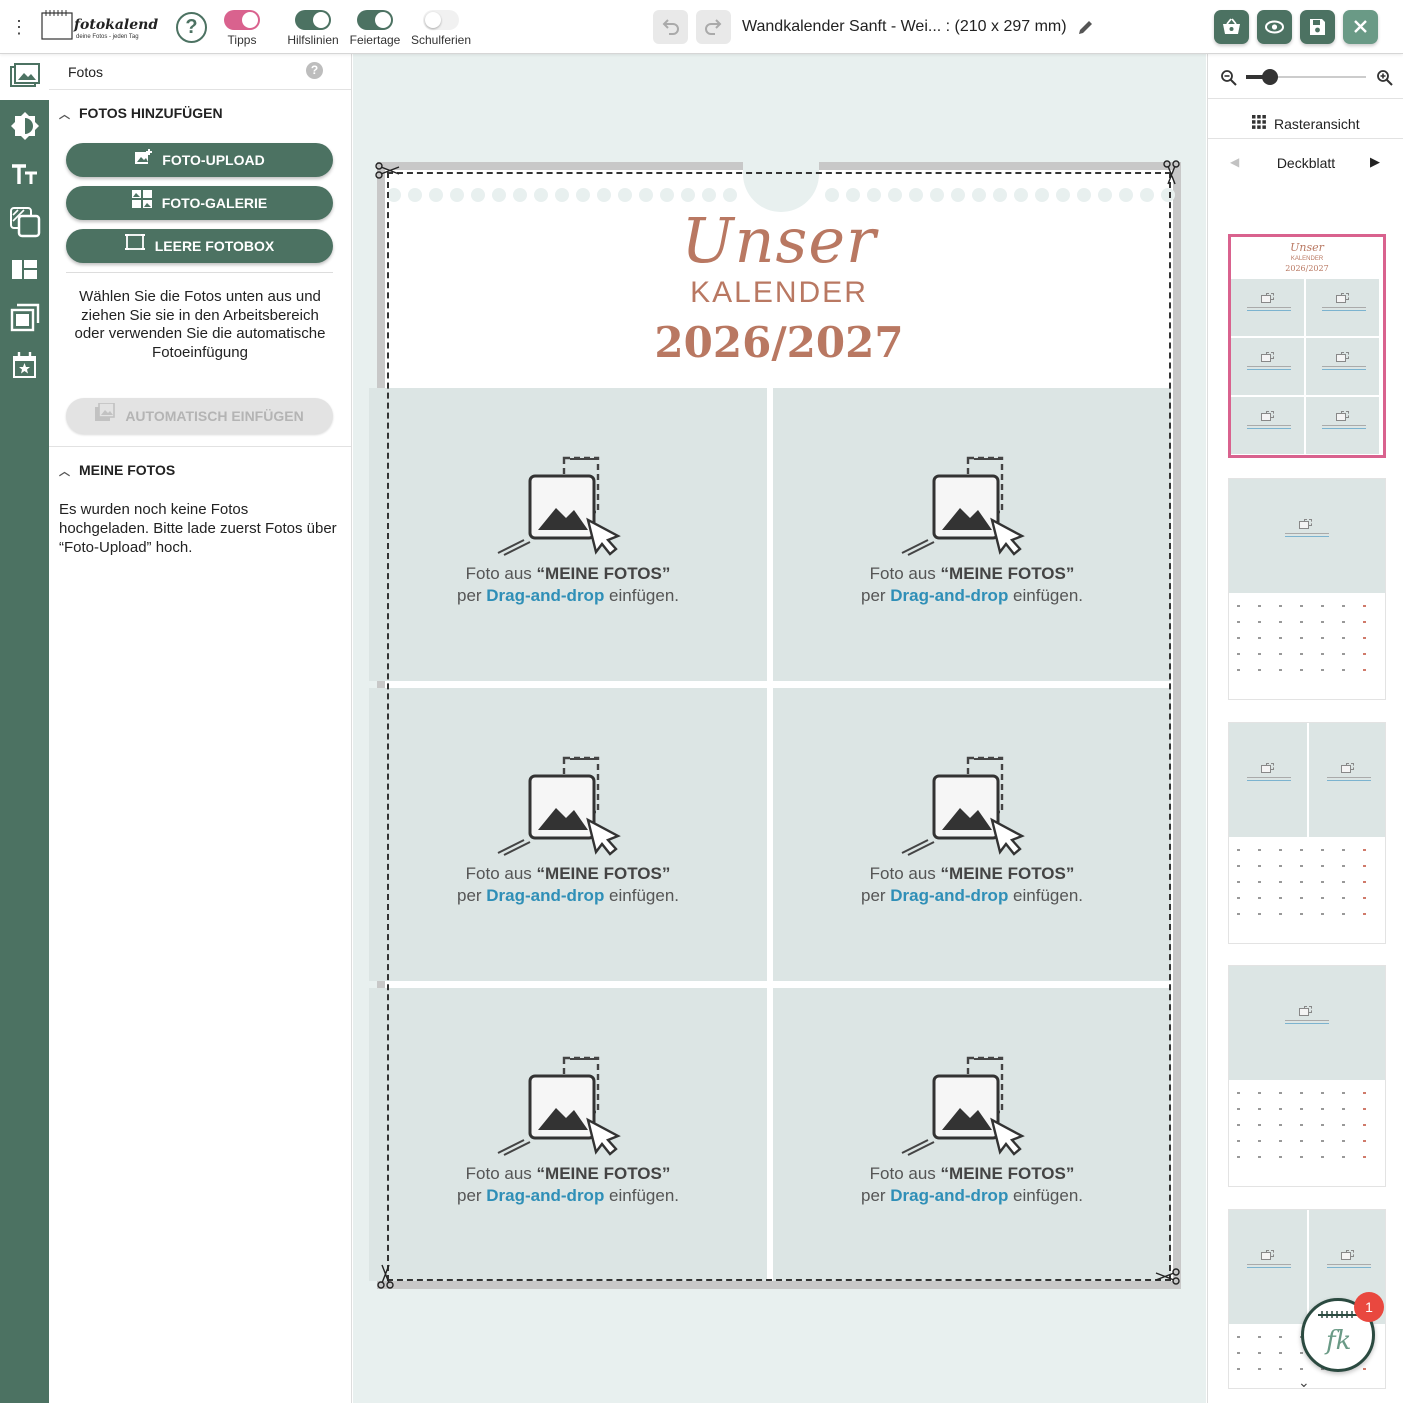 This screenshot has width=1403, height=1403. I want to click on rail-frames, so click(24, 317).